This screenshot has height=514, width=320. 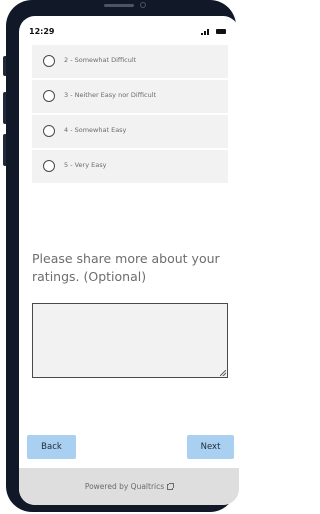 I want to click on status-time: 12:29, so click(x=42, y=31).